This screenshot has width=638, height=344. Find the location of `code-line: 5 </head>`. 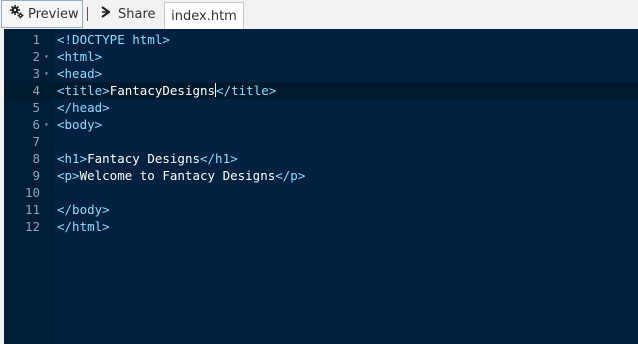

code-line: 5 </head> is located at coordinates (321, 107).